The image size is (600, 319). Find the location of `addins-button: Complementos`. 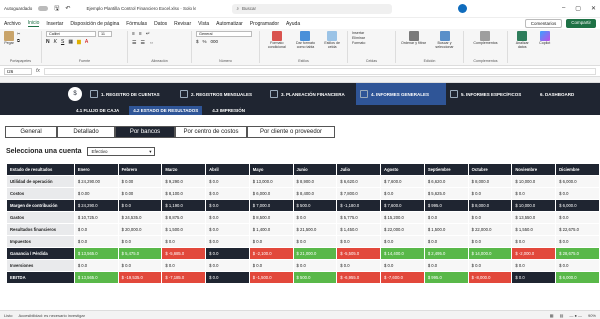

addins-button: Complementos is located at coordinates (485, 38).